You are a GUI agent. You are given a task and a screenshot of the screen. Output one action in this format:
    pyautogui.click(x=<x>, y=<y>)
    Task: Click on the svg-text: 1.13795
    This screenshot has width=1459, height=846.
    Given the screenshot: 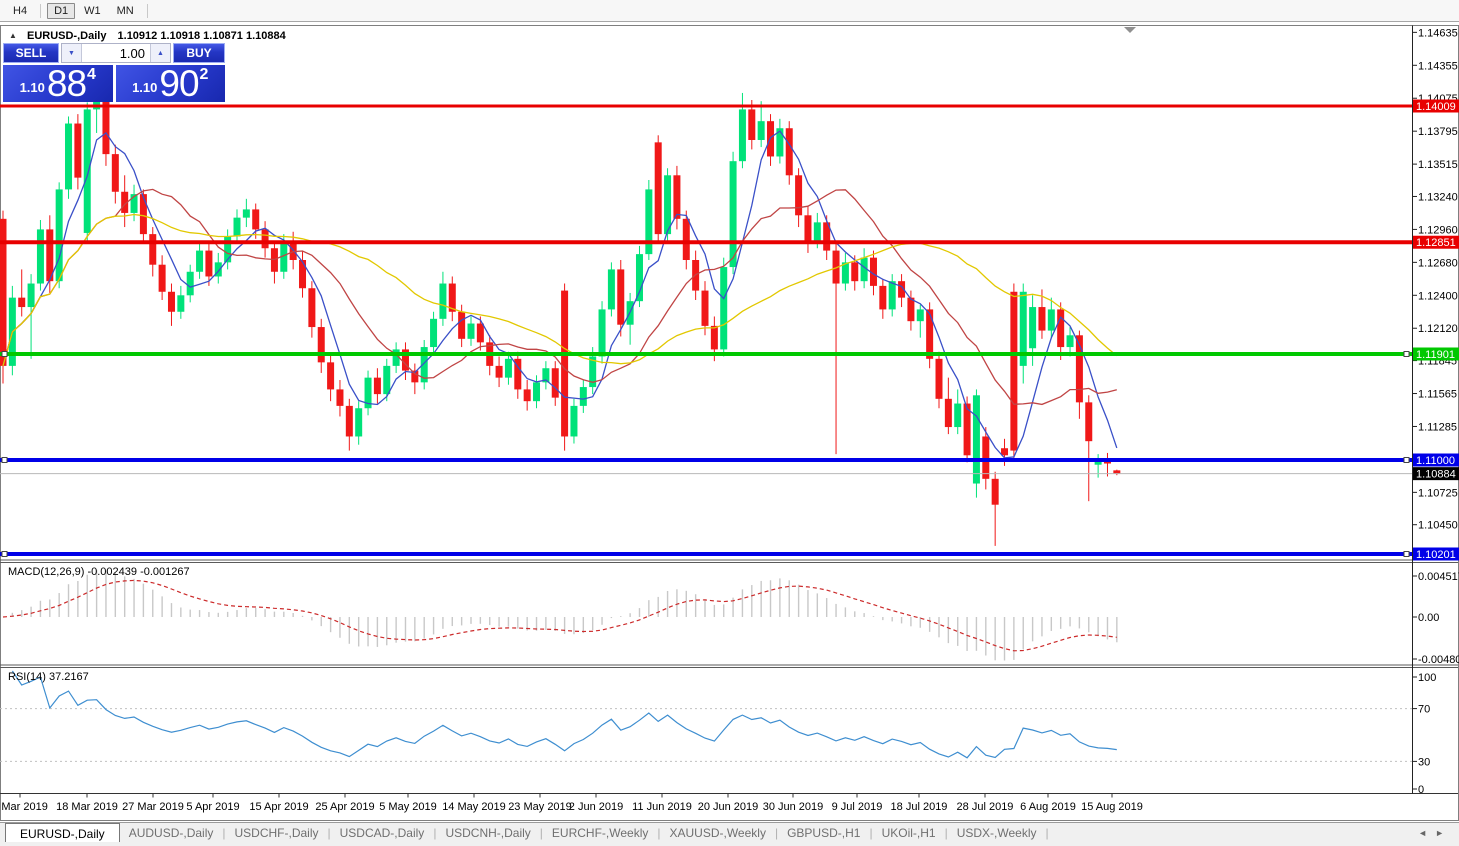 What is the action you would take?
    pyautogui.click(x=1438, y=132)
    